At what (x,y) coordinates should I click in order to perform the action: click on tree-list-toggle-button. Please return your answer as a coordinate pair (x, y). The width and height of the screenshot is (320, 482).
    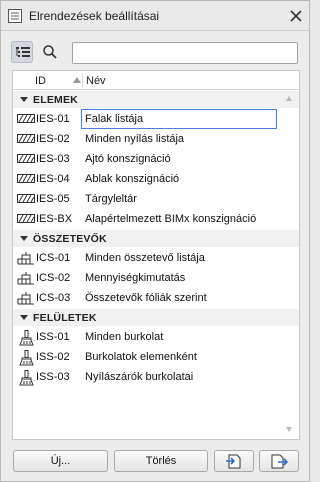
    Looking at the image, I should click on (22, 52).